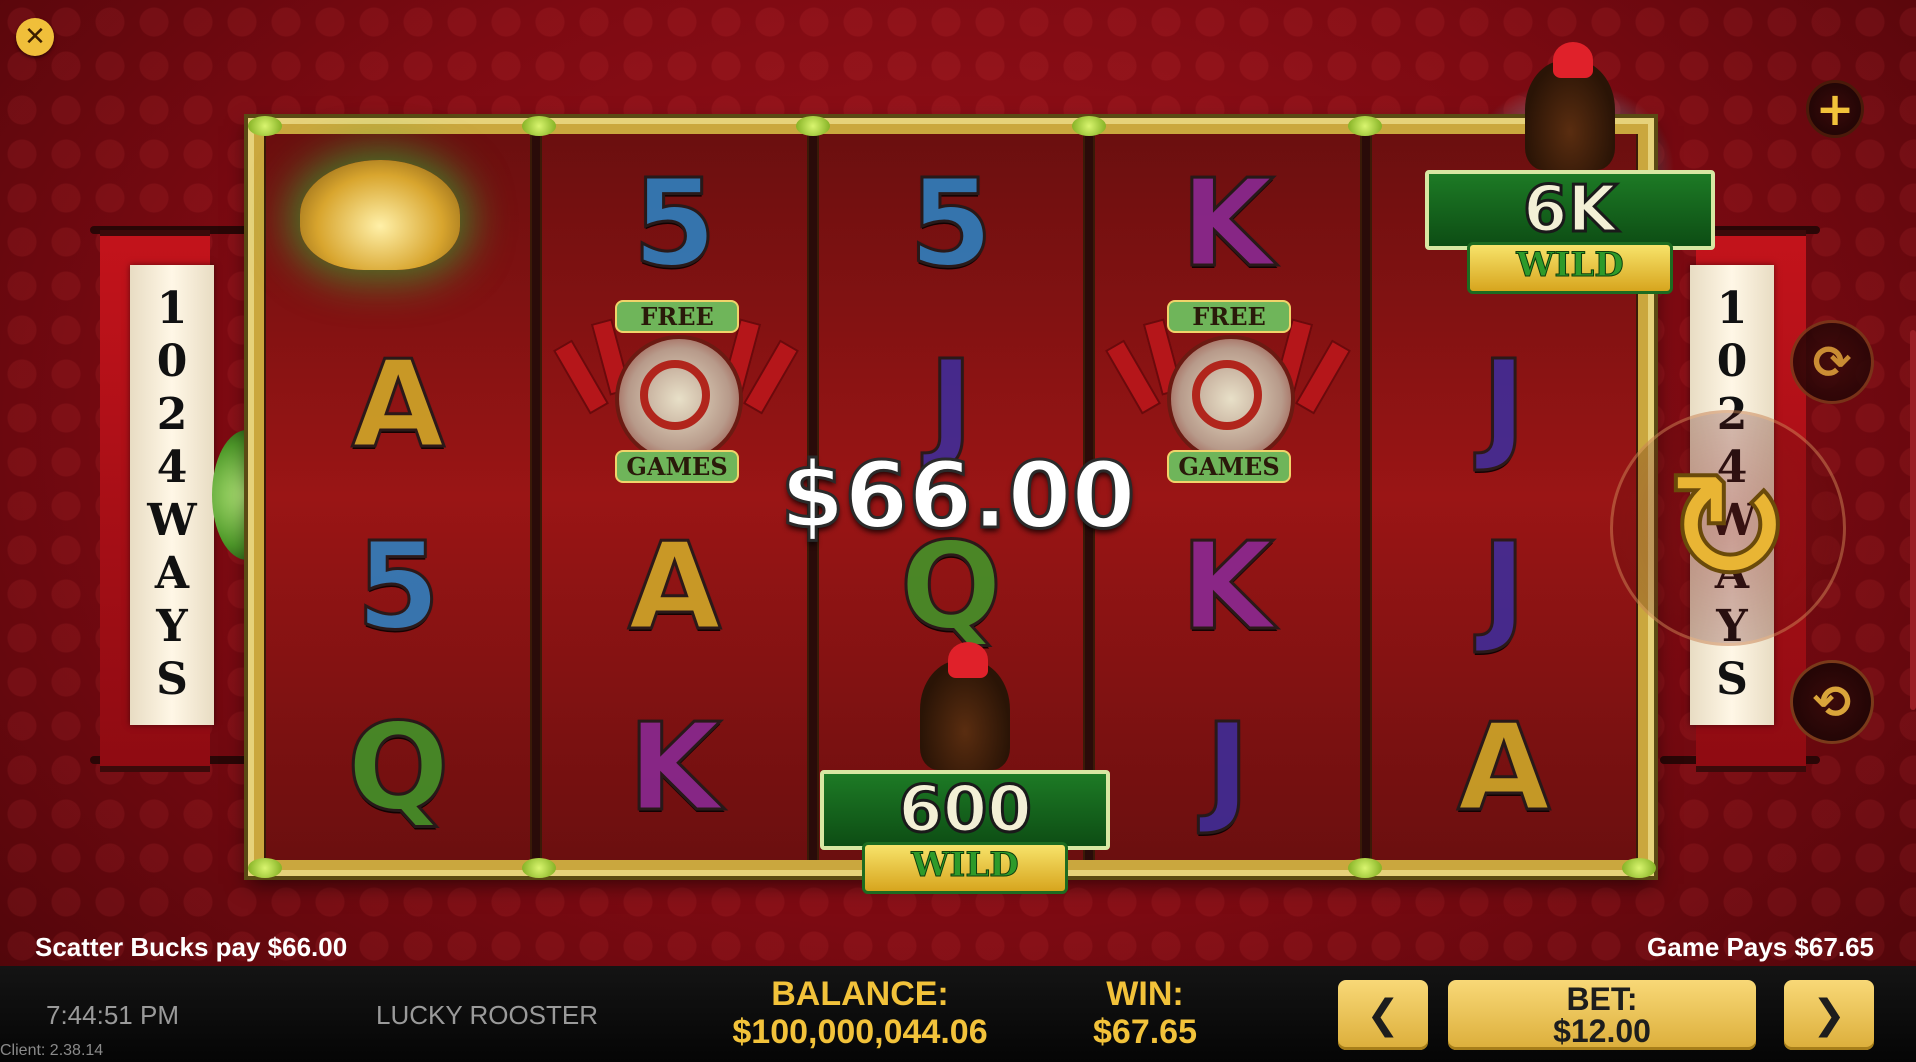 The width and height of the screenshot is (1916, 1062). I want to click on scrollbar, so click(1913, 520).